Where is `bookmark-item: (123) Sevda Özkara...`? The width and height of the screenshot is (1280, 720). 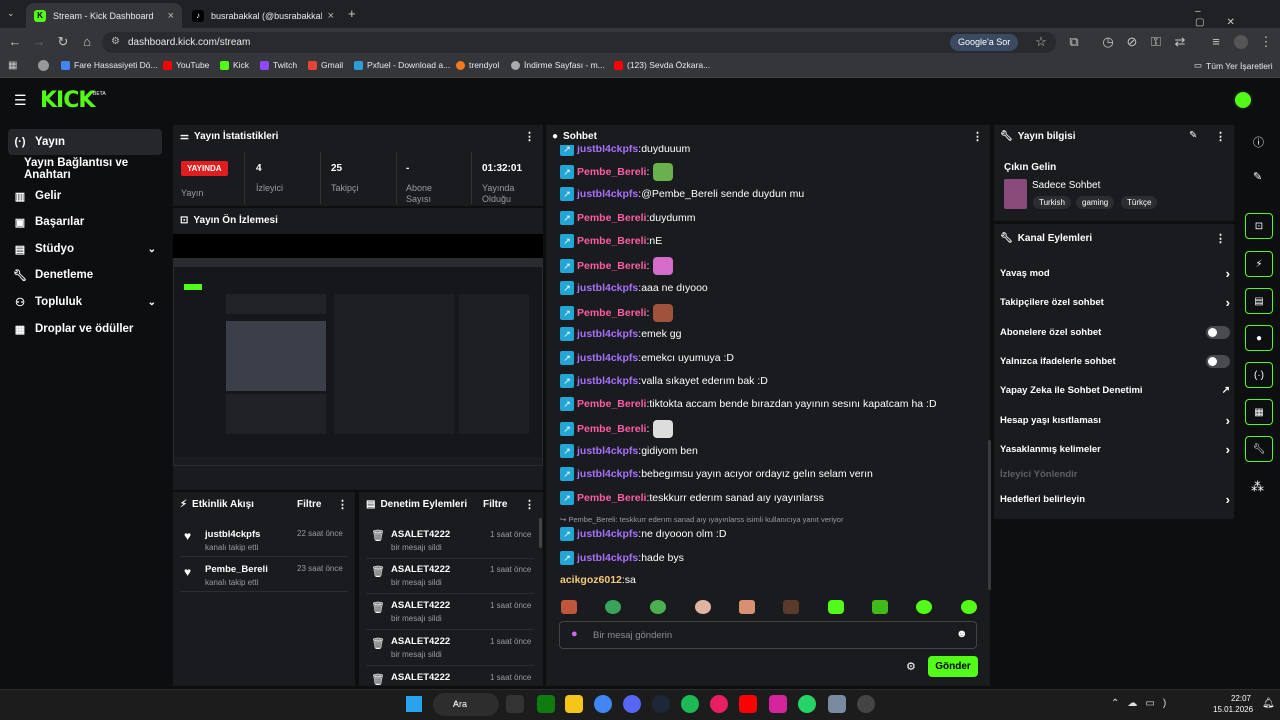 bookmark-item: (123) Sevda Özkara... is located at coordinates (662, 65).